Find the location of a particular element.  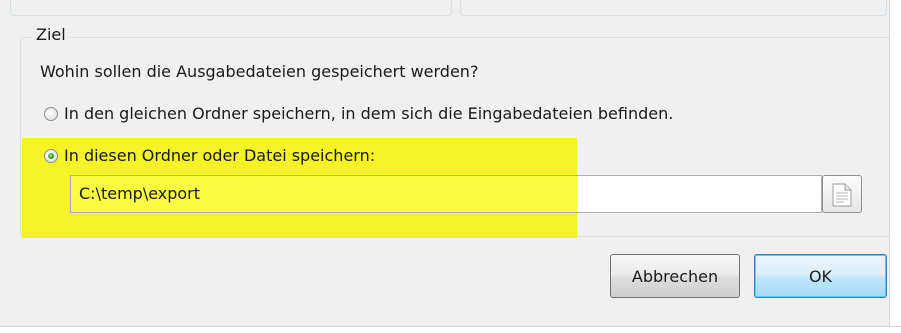

browse-button is located at coordinates (842, 194).